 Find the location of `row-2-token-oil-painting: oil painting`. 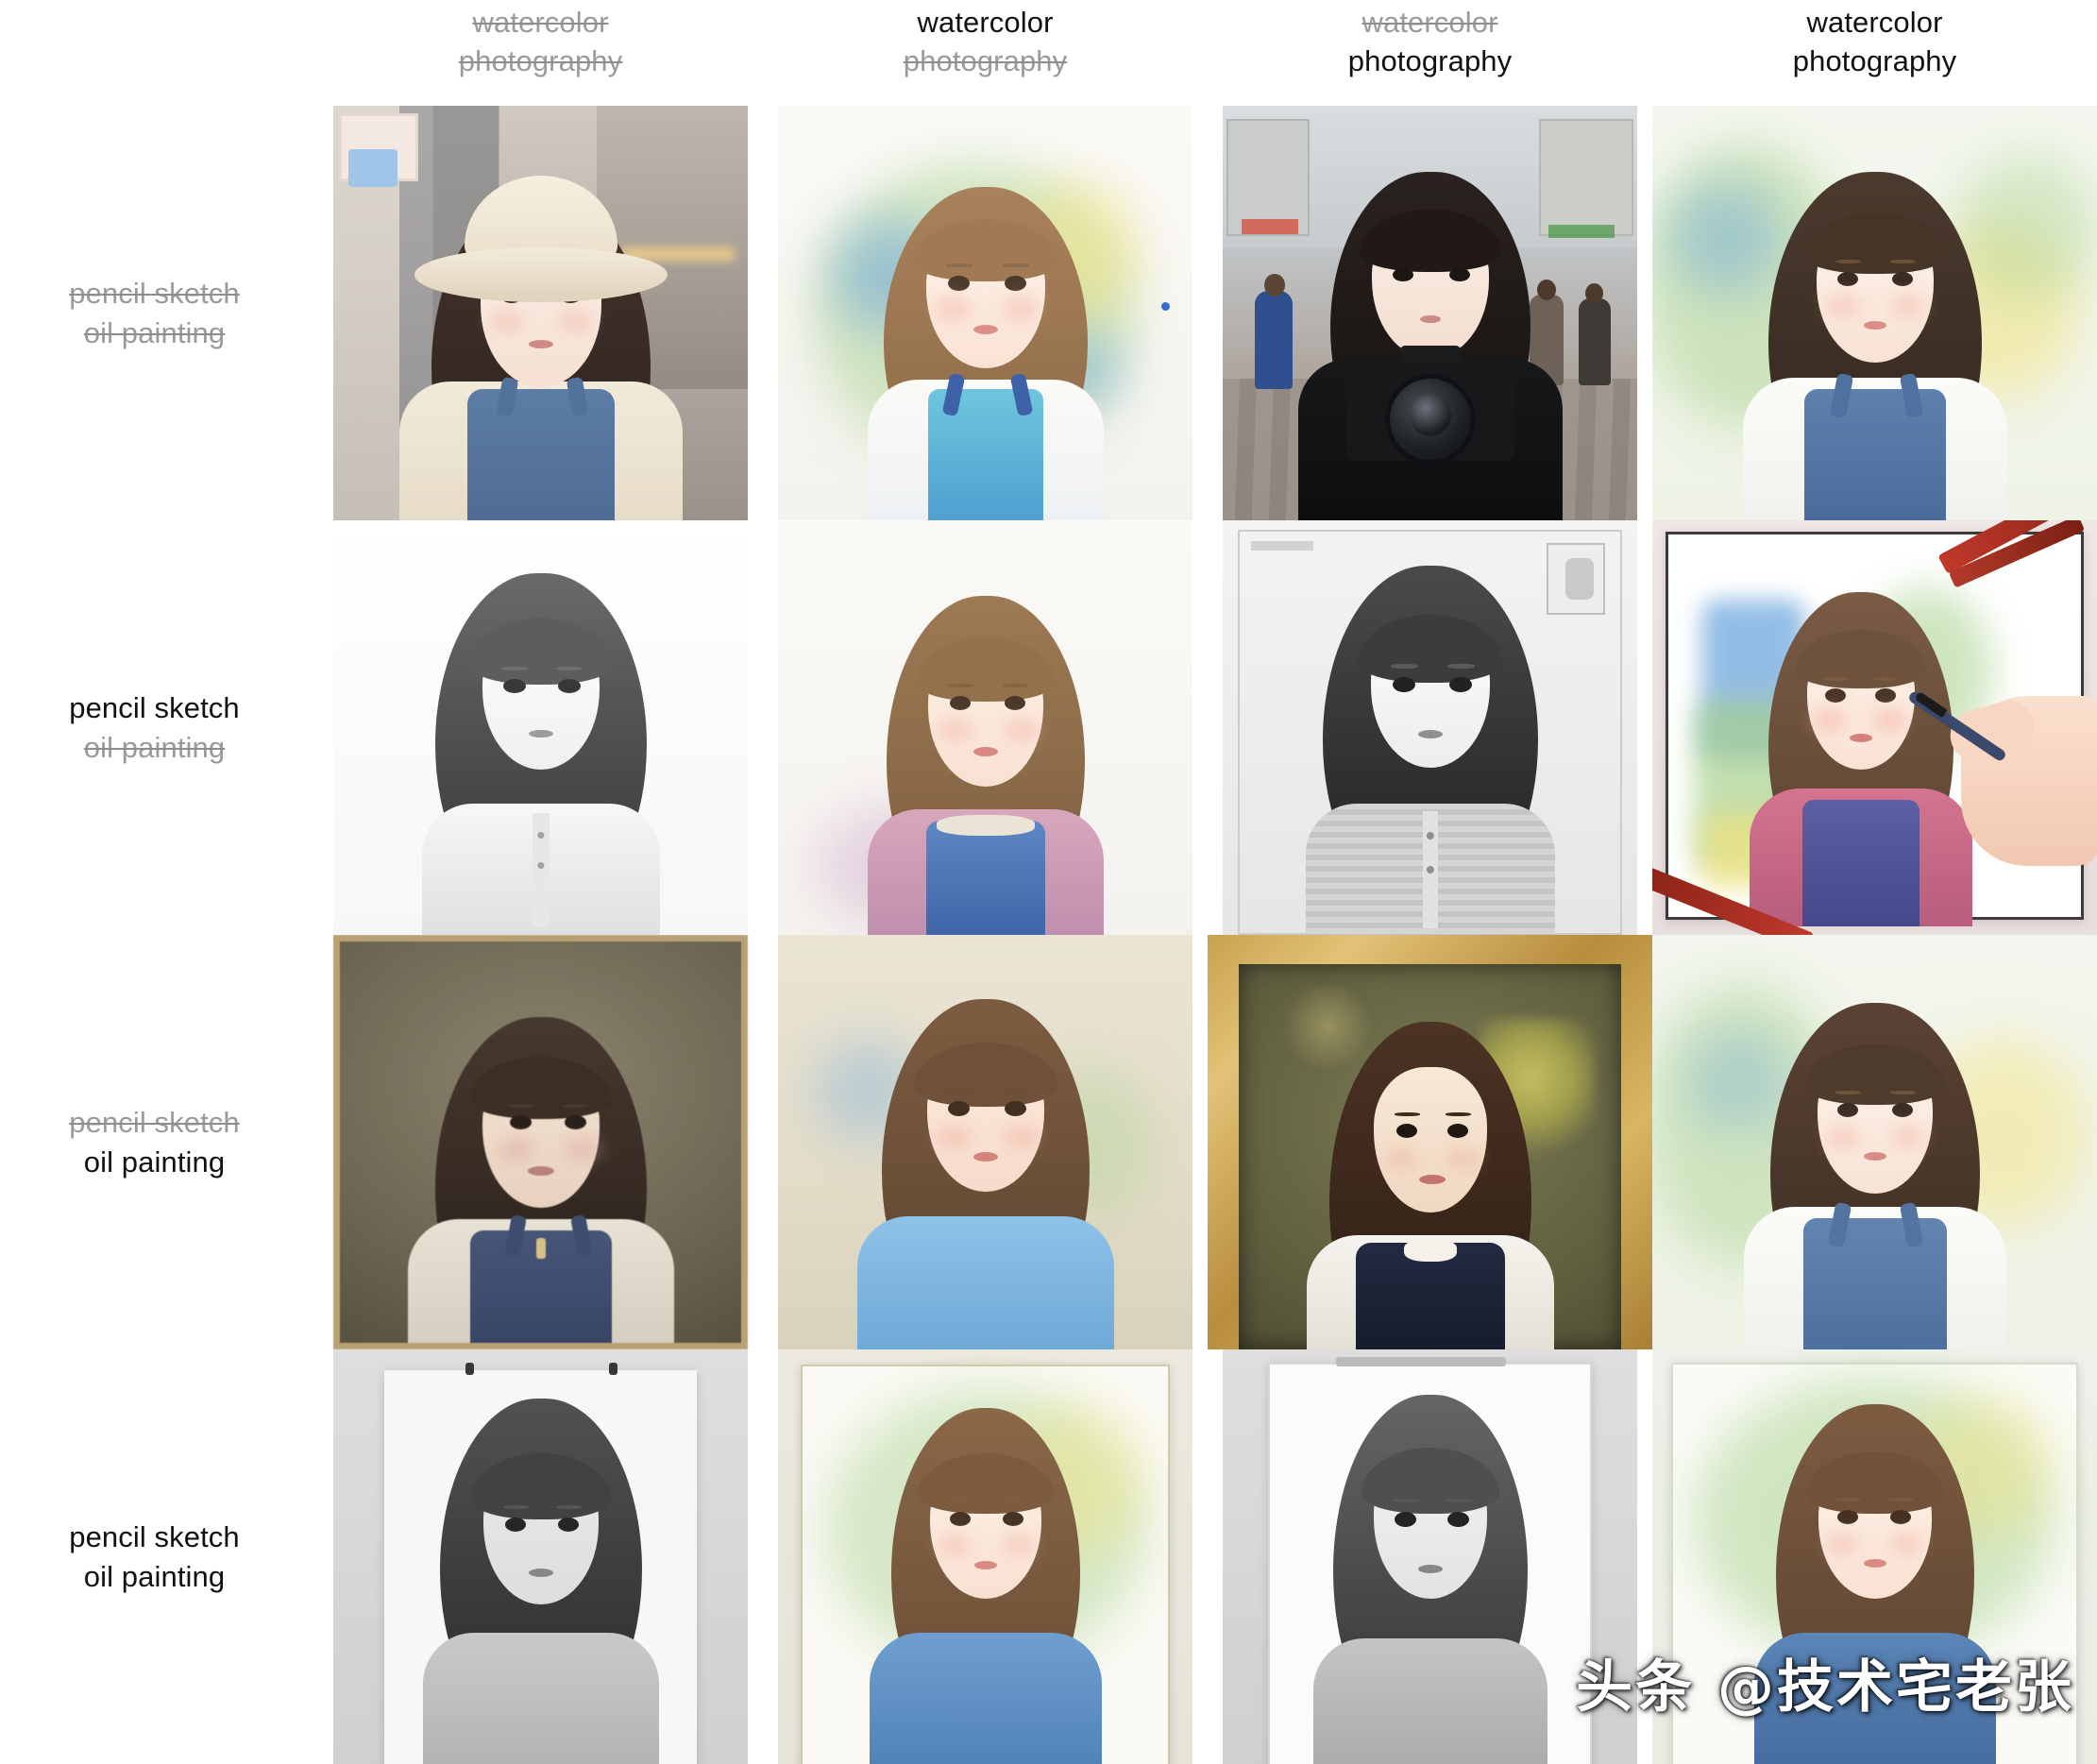

row-2-token-oil-painting: oil painting is located at coordinates (154, 747).